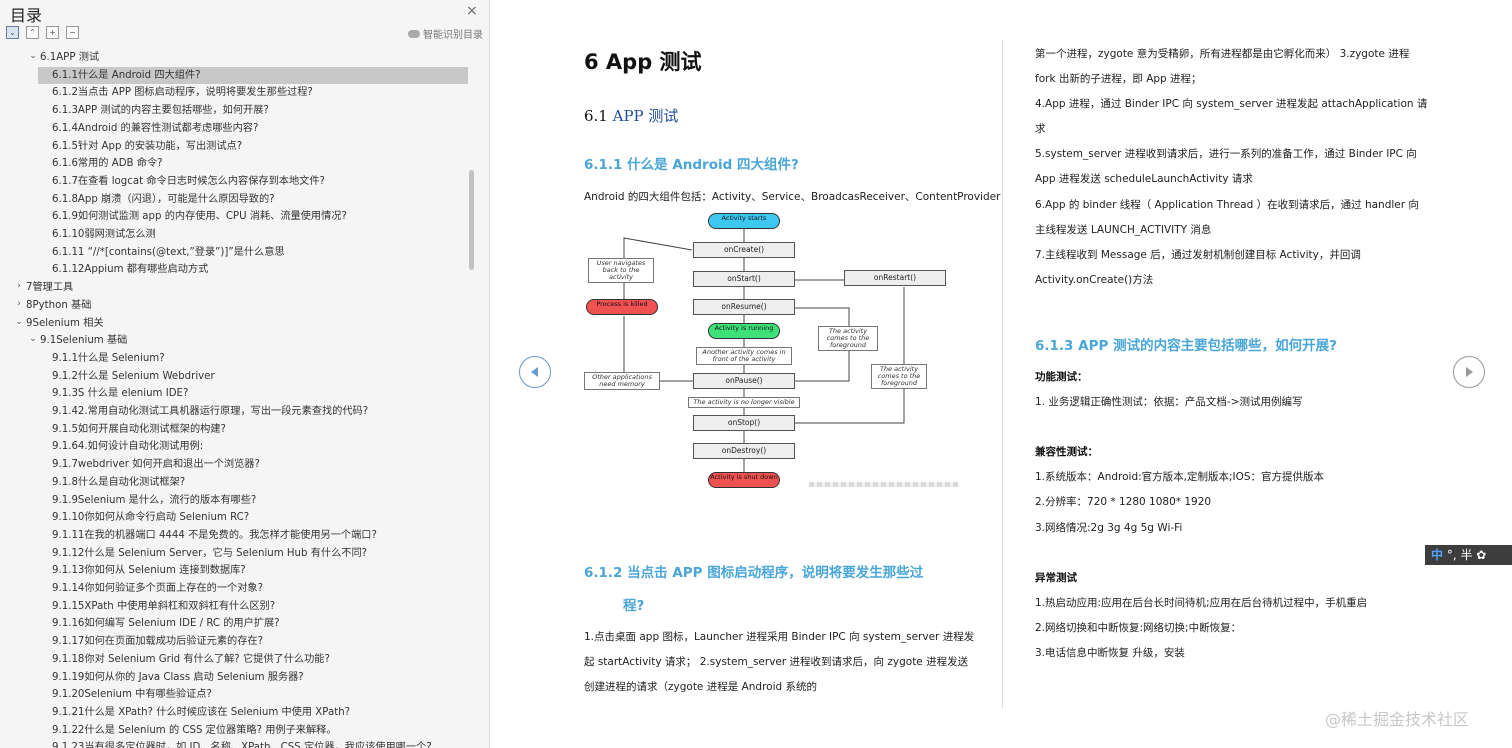 The image size is (1512, 748). What do you see at coordinates (261, 146) in the screenshot?
I see `toc-item: 6.1.5针对 App 的安装功能，写出测试点?` at bounding box center [261, 146].